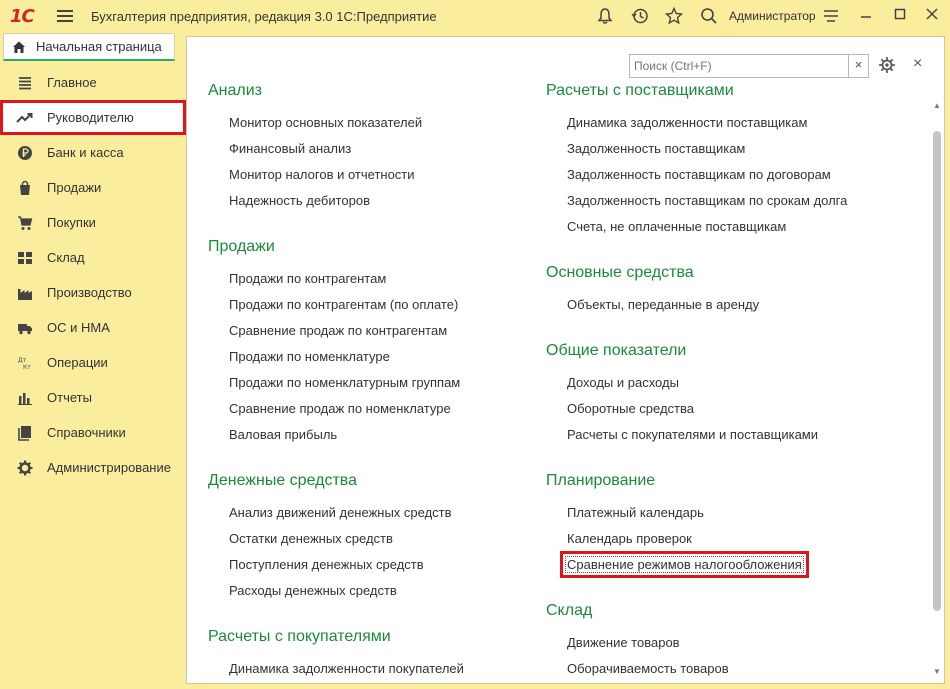 Image resolution: width=950 pixels, height=689 pixels. I want to click on report-link: Финансовый анализ, so click(290, 148).